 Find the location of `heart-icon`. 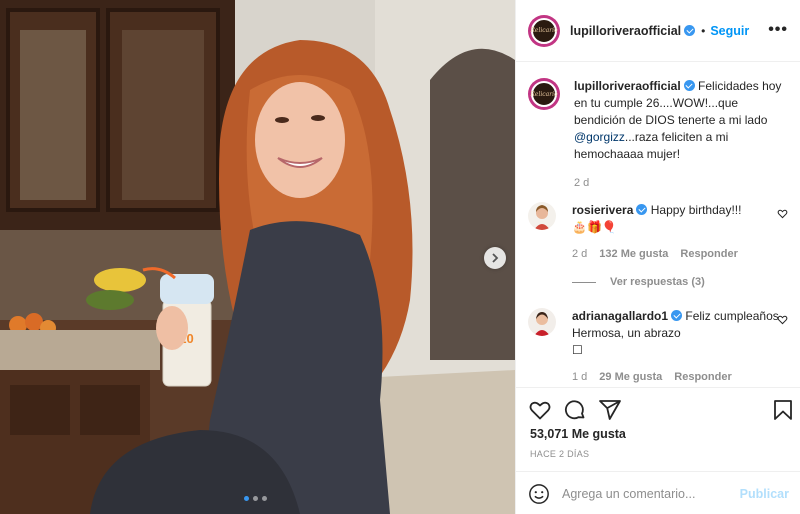

heart-icon is located at coordinates (540, 410).